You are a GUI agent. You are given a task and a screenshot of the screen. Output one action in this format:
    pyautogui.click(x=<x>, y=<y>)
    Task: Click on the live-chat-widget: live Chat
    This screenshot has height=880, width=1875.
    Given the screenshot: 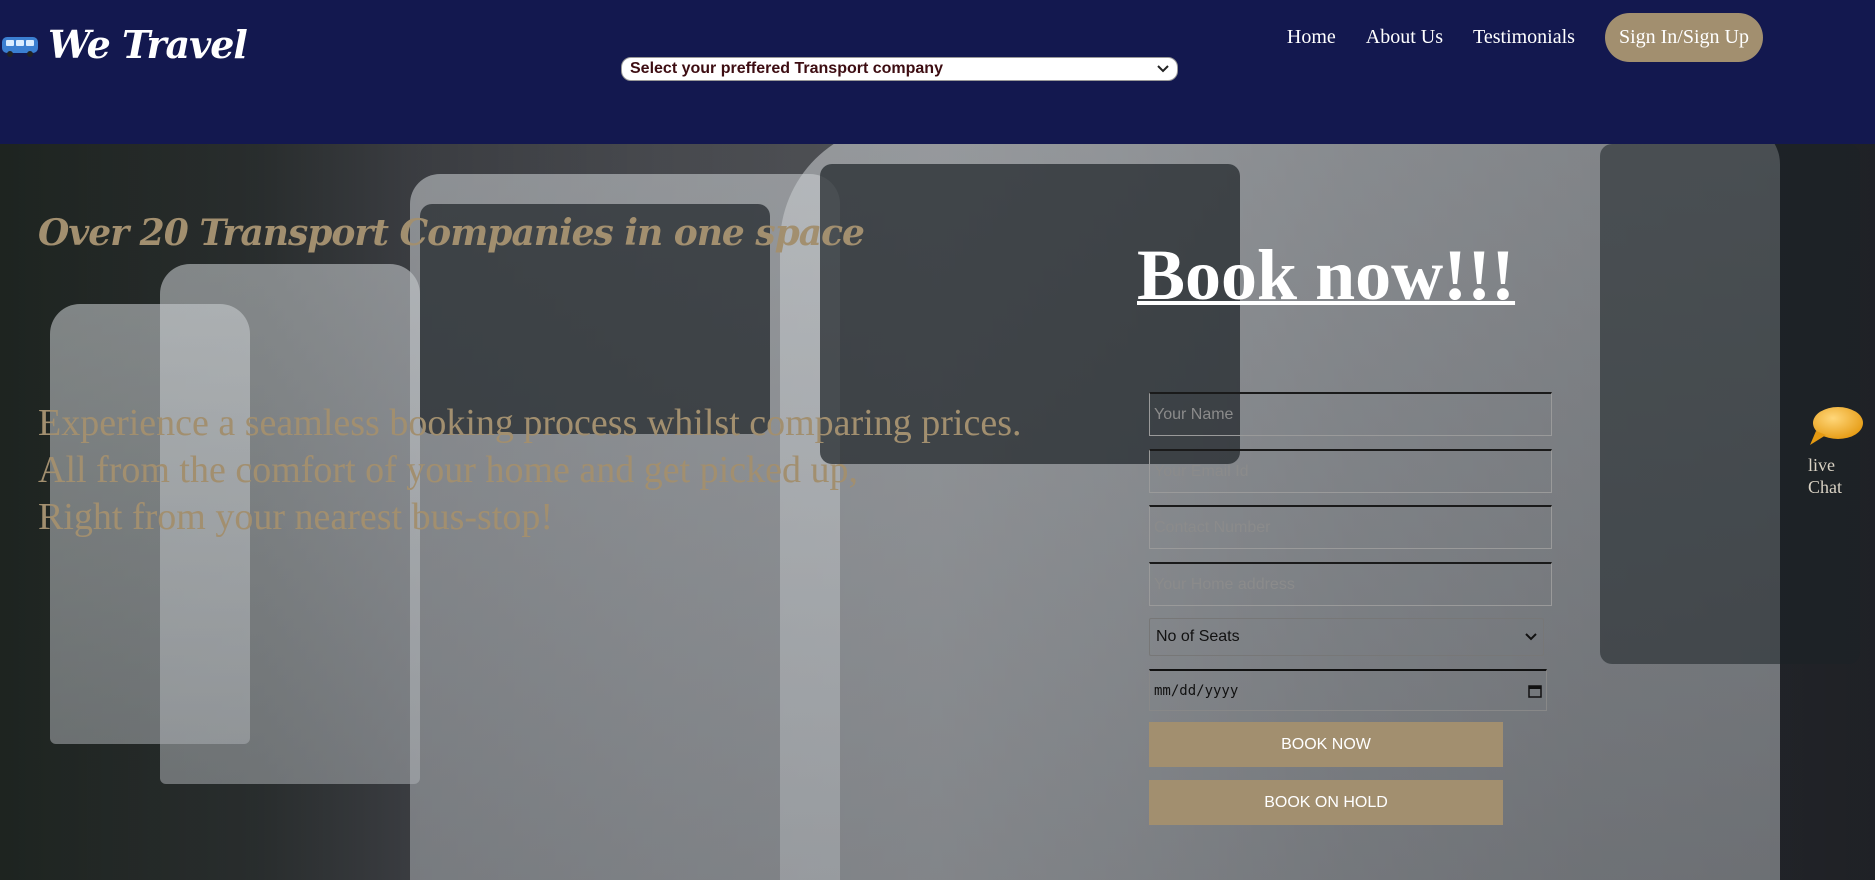 What is the action you would take?
    pyautogui.click(x=1838, y=451)
    